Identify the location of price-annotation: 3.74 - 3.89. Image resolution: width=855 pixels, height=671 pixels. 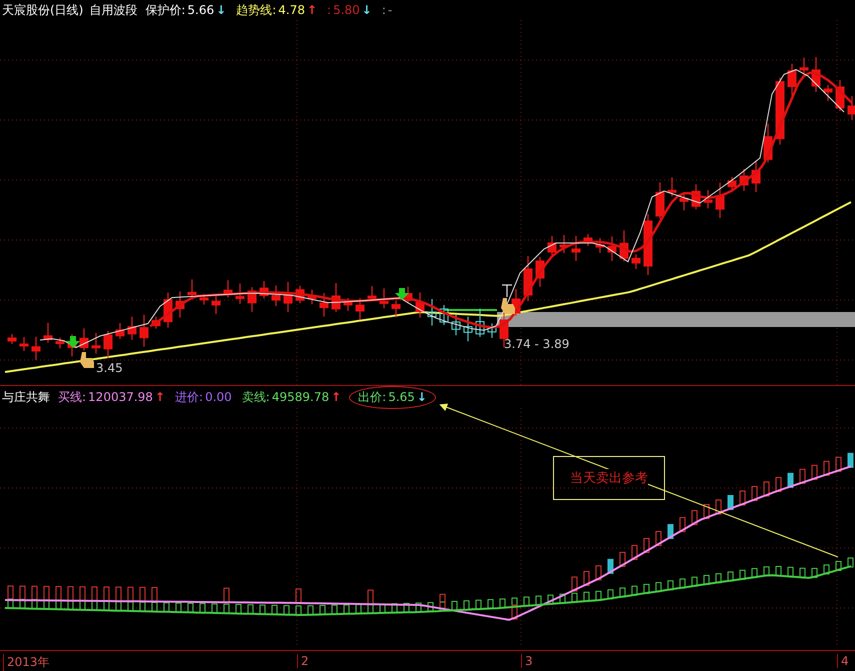
(537, 344).